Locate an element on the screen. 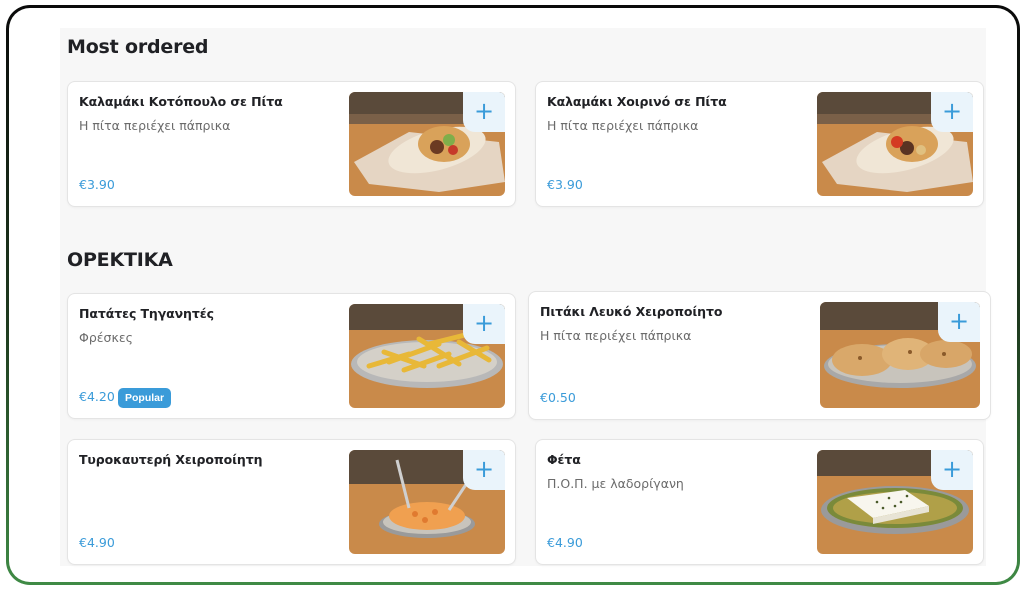  item-price: €0.50 is located at coordinates (558, 397).